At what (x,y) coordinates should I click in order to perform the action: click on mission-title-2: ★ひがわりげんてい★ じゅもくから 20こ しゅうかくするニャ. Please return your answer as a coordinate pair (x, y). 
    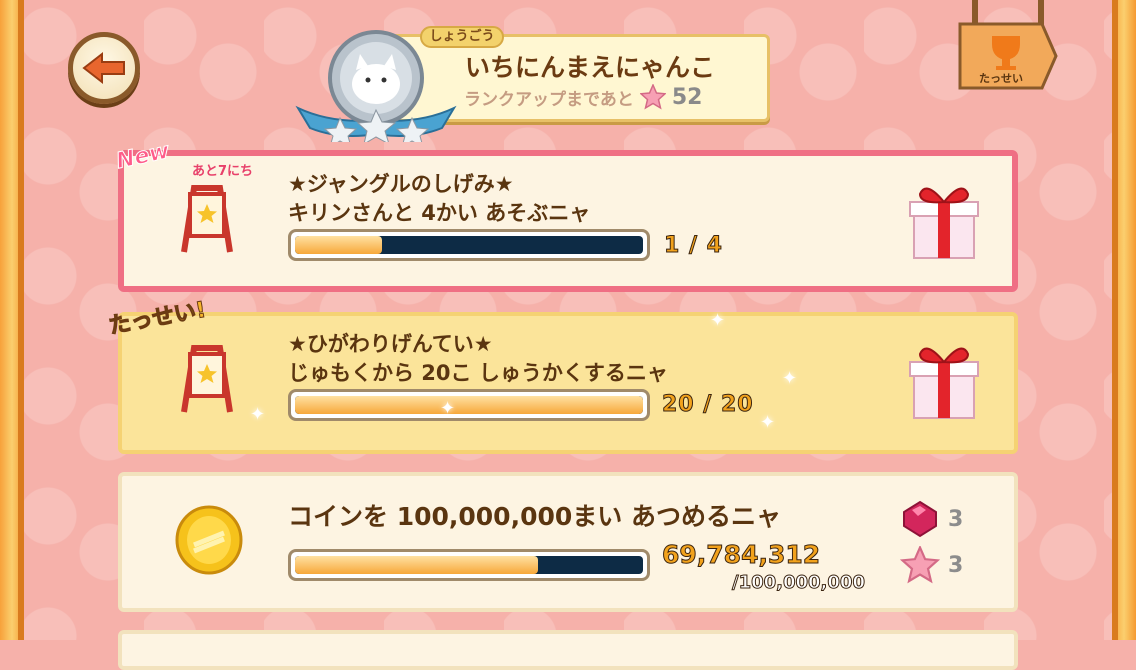
    Looking at the image, I should click on (478, 359).